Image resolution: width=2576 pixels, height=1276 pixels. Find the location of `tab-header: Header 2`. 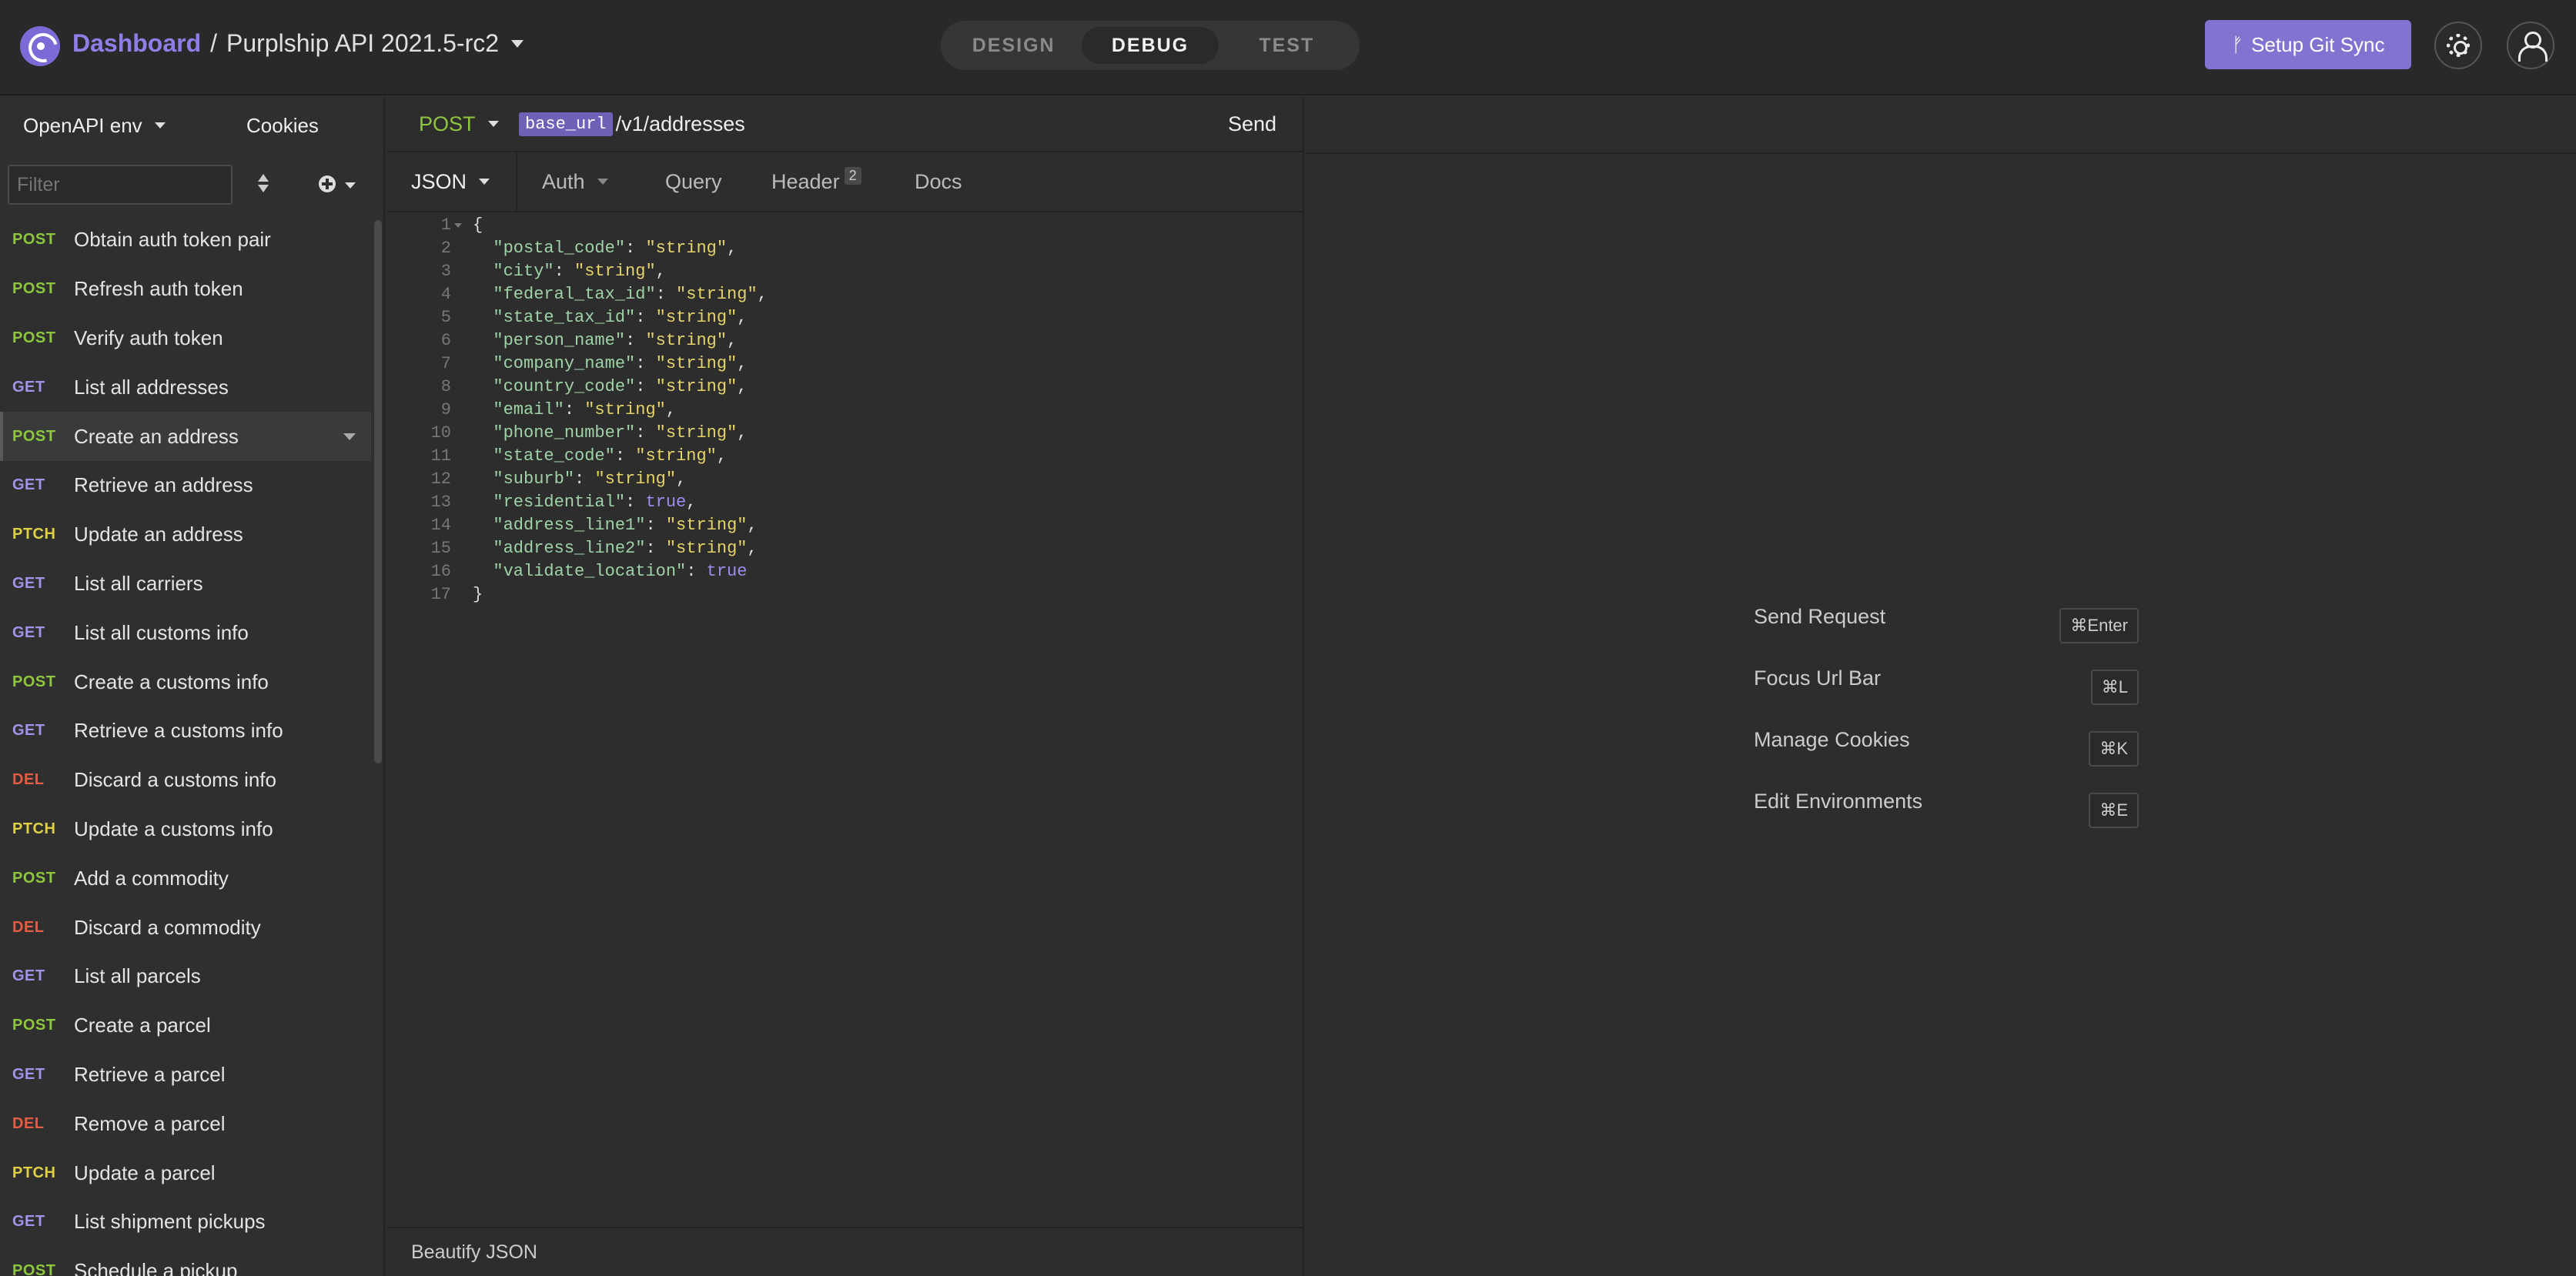

tab-header: Header 2 is located at coordinates (816, 180).